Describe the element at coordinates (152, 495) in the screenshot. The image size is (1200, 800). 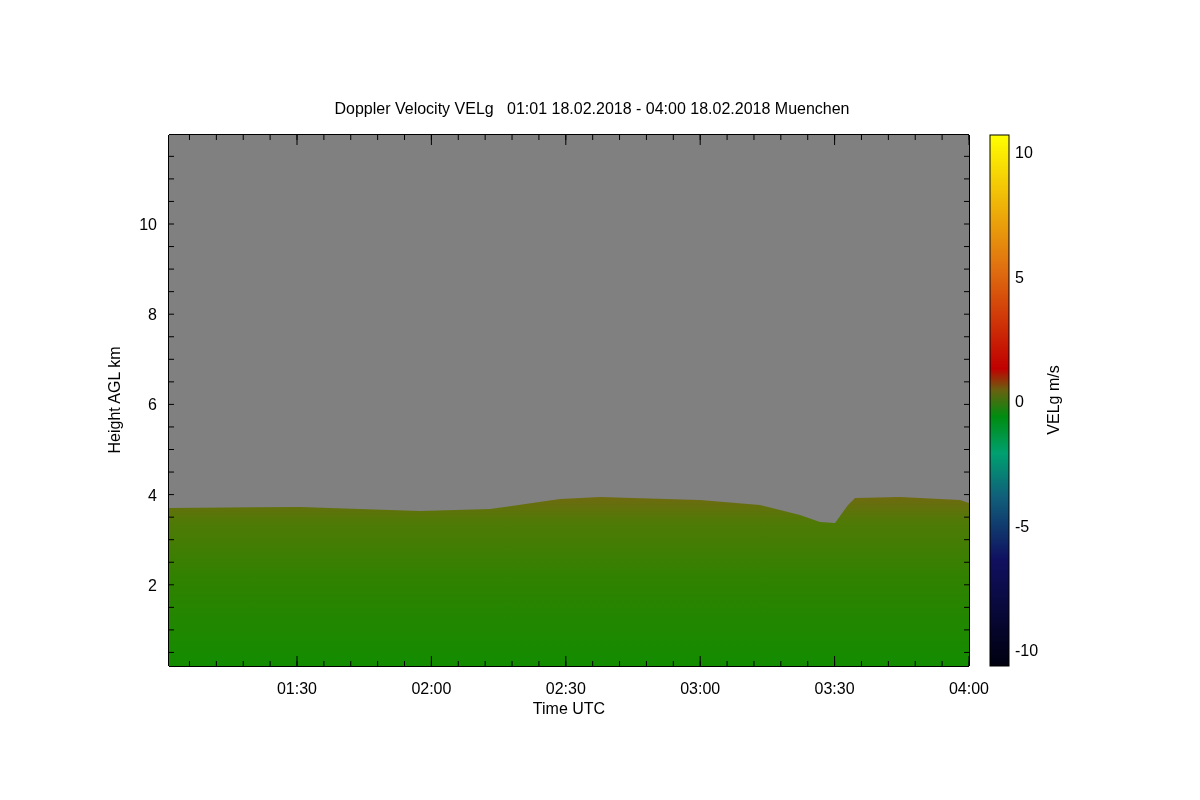
I see `tick-label: 4` at that location.